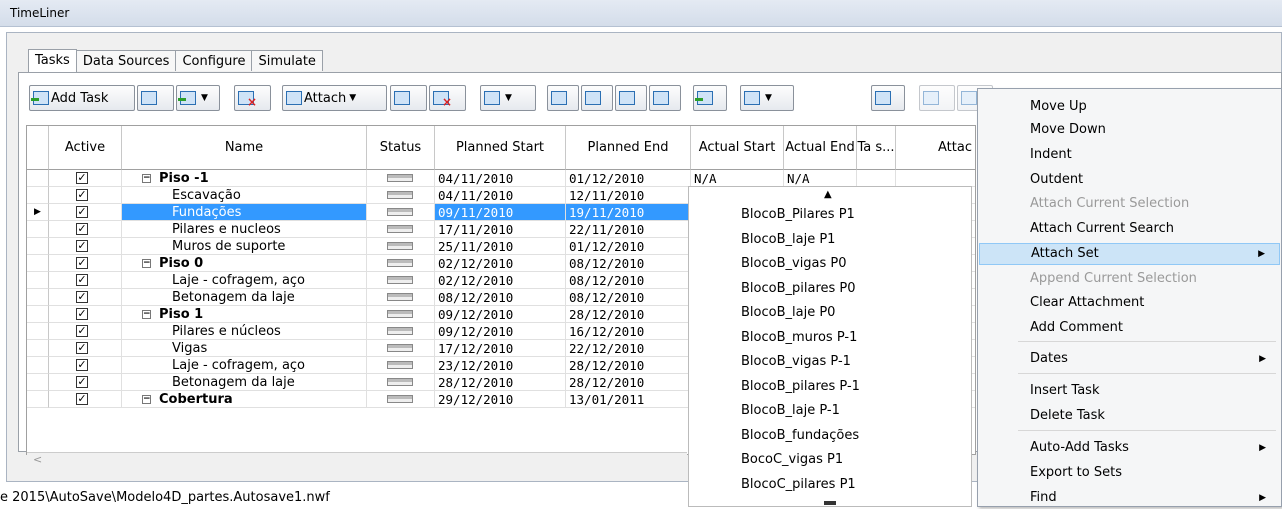 The image size is (1282, 509). I want to click on planned-start-cell: 28/12/2010, so click(500, 382).